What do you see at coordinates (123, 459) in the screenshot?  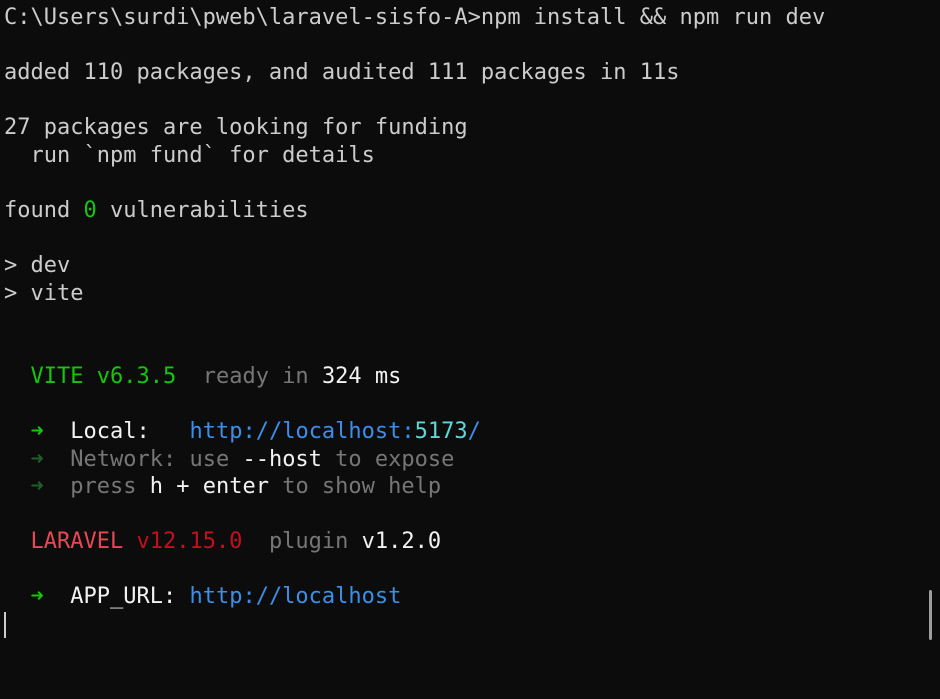 I see `network-label: Network:` at bounding box center [123, 459].